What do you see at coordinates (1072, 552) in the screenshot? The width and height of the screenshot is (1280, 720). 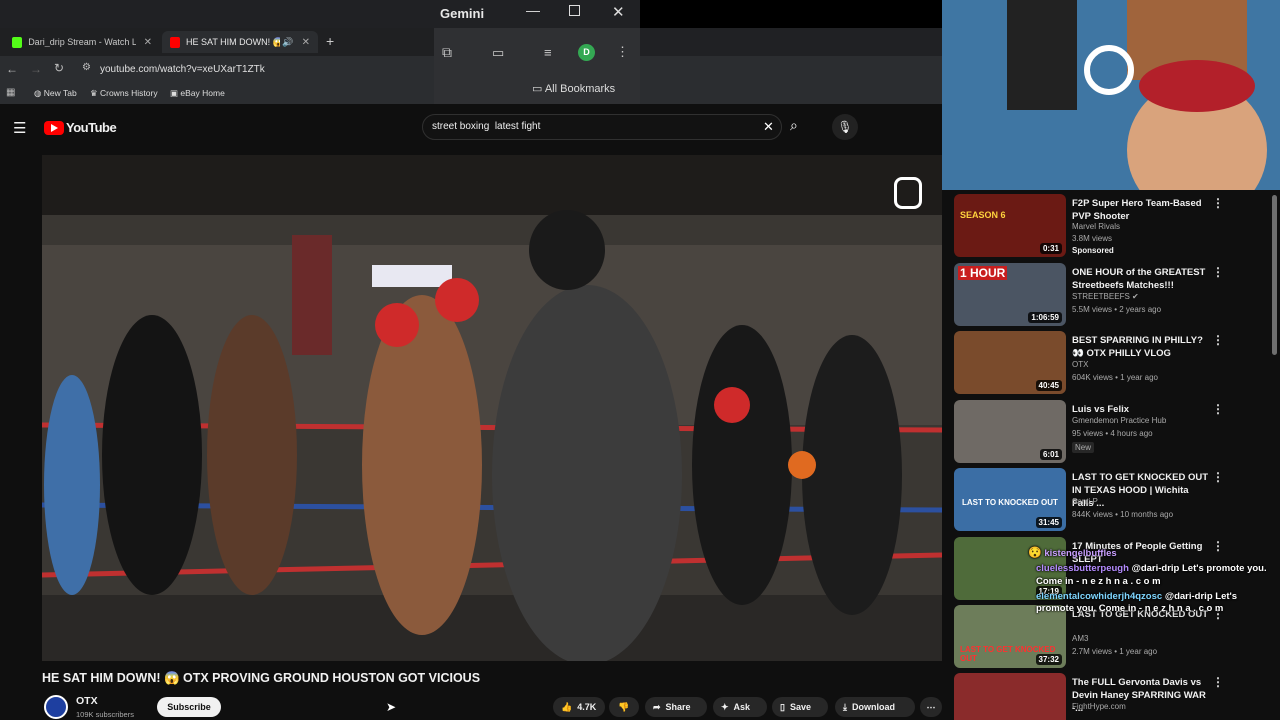 I see `chat-message: 😯 kistengelbuffles` at bounding box center [1072, 552].